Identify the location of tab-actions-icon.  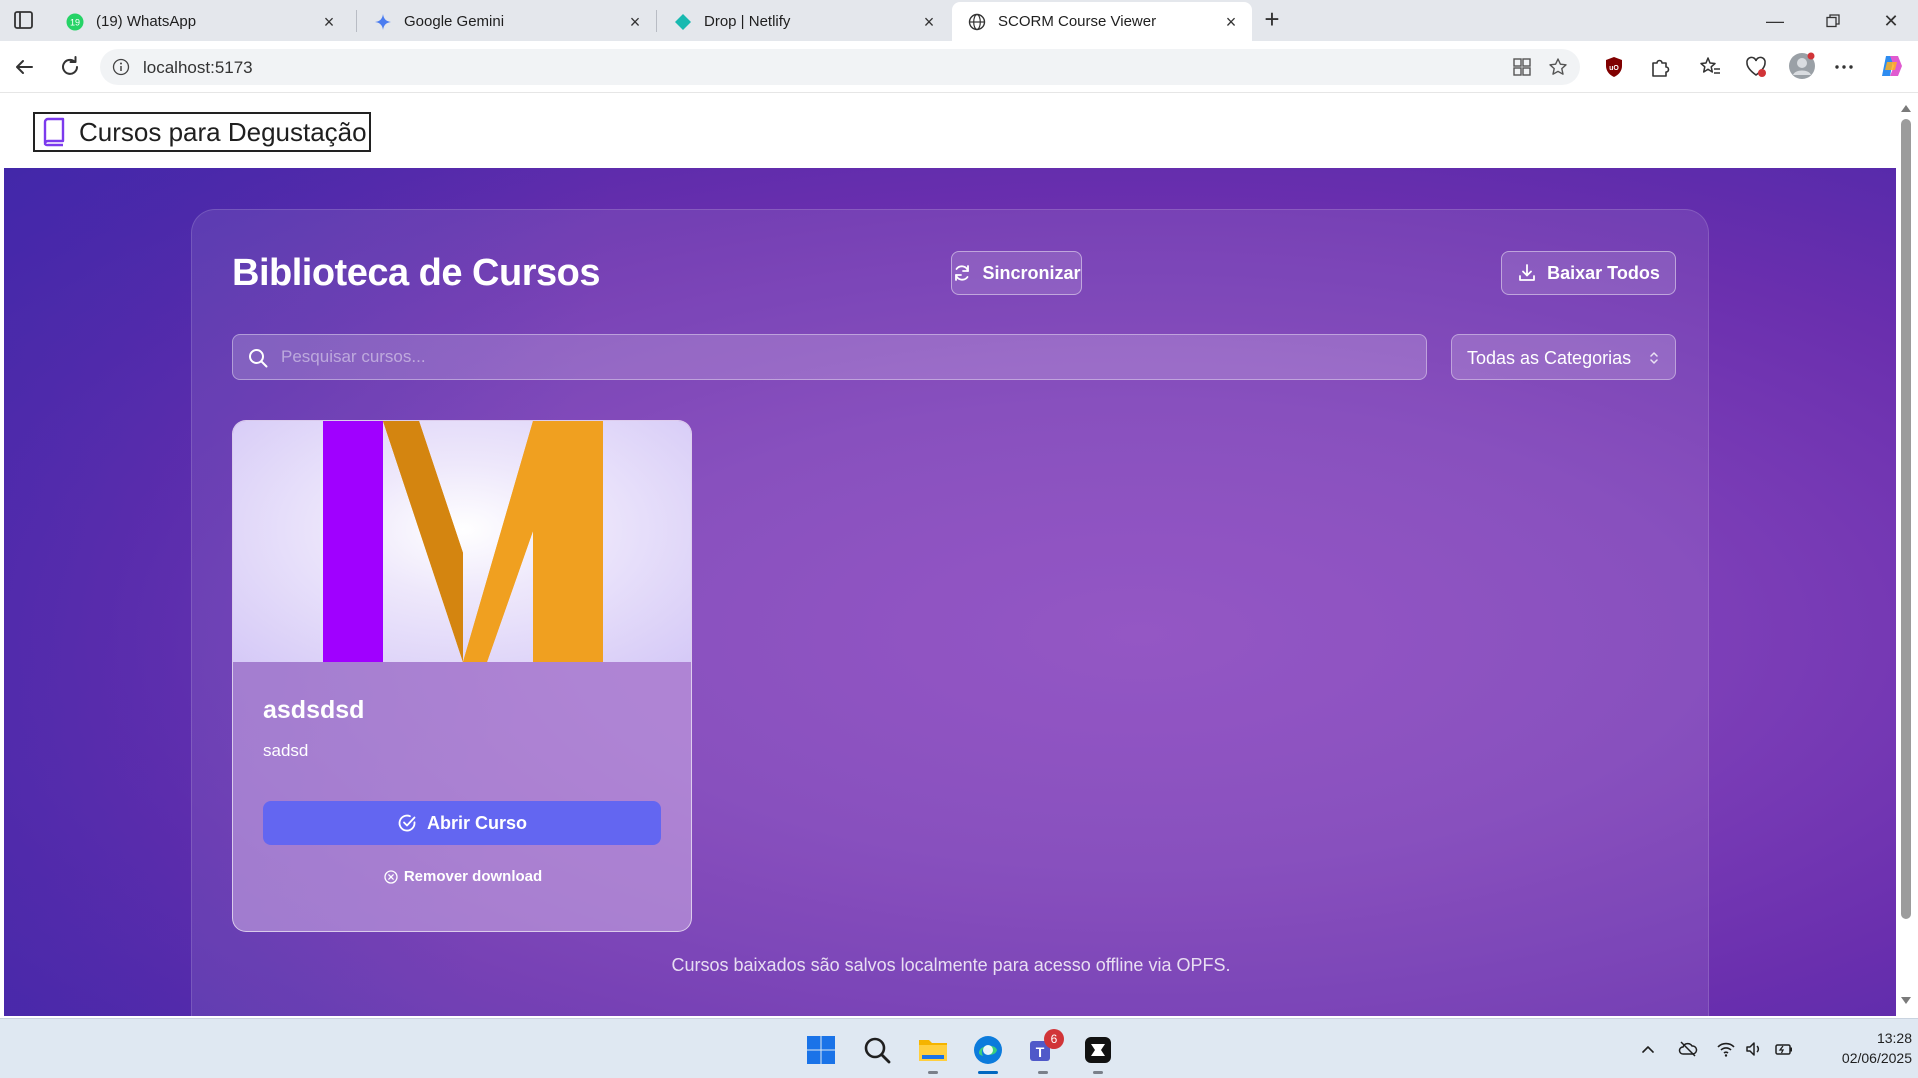
(24, 20).